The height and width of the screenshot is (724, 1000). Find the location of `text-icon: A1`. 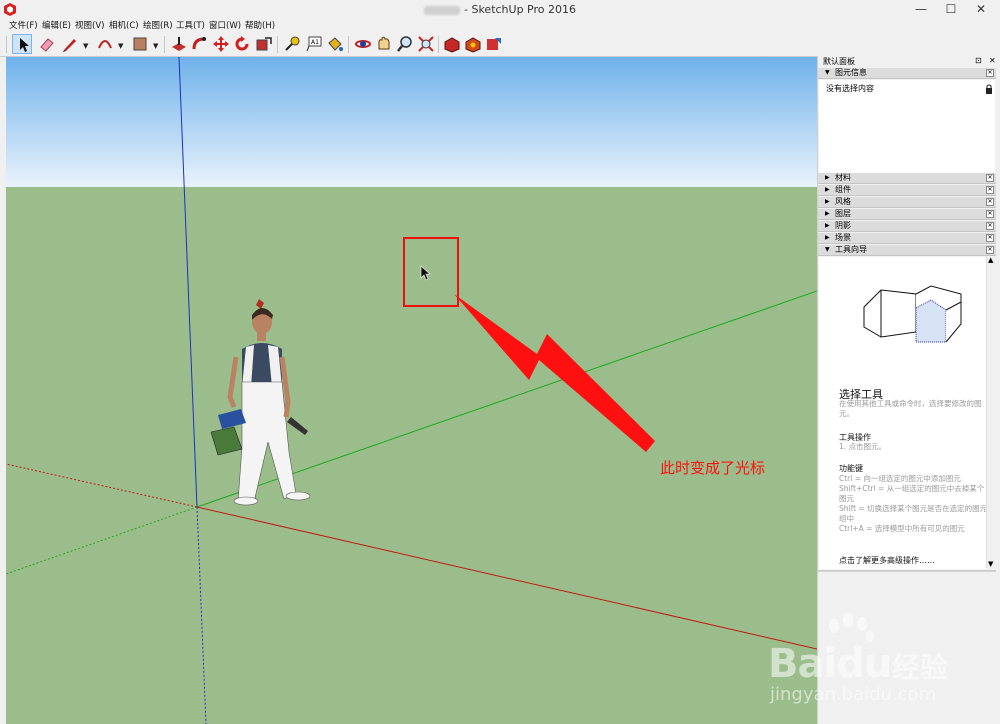

text-icon: A1 is located at coordinates (314, 44).